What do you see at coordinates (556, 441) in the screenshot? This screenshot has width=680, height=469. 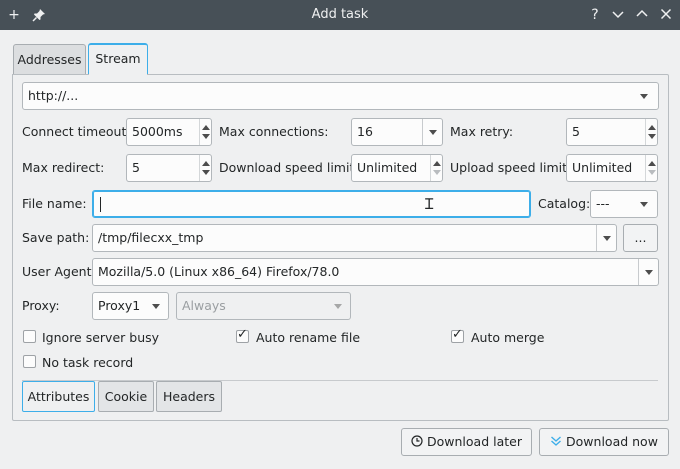 I see `double-chevron-down-icon` at bounding box center [556, 441].